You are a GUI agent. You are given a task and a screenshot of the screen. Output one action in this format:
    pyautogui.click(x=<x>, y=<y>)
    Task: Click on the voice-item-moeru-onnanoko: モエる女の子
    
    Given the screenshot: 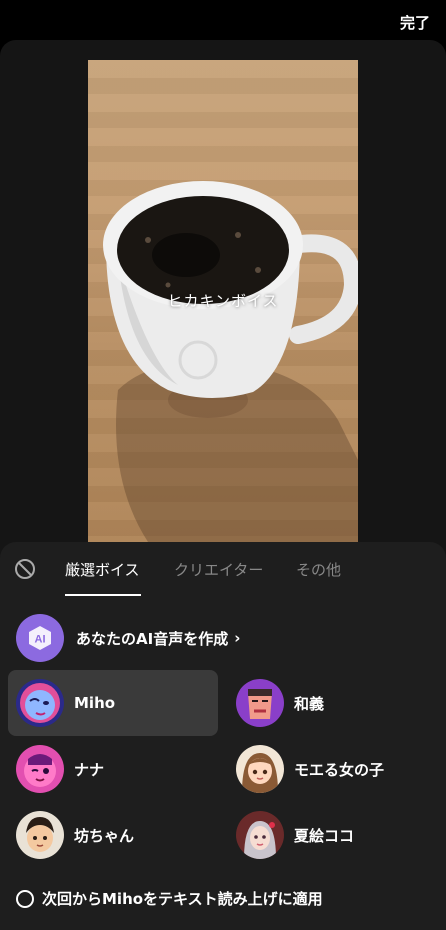 What is the action you would take?
    pyautogui.click(x=333, y=769)
    